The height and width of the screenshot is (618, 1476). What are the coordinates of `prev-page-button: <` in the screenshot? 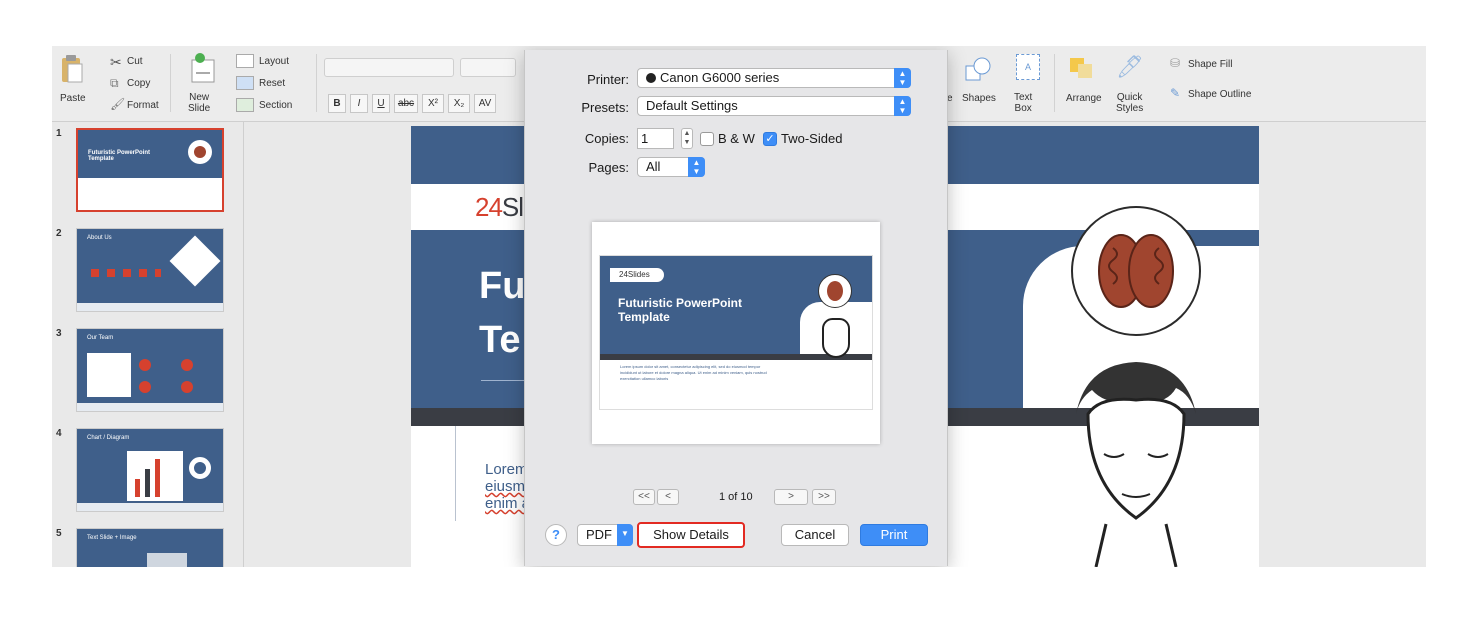 It's located at (668, 497).